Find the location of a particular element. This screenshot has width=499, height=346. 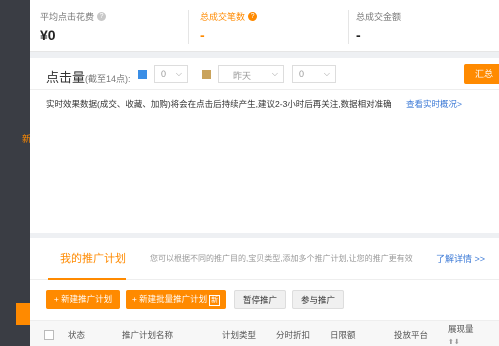

clicks-header: 点击量(截至14点): 0 ⌵ 昨天 ⌵ 0 ⌵ 汇总 is located at coordinates (264, 74).